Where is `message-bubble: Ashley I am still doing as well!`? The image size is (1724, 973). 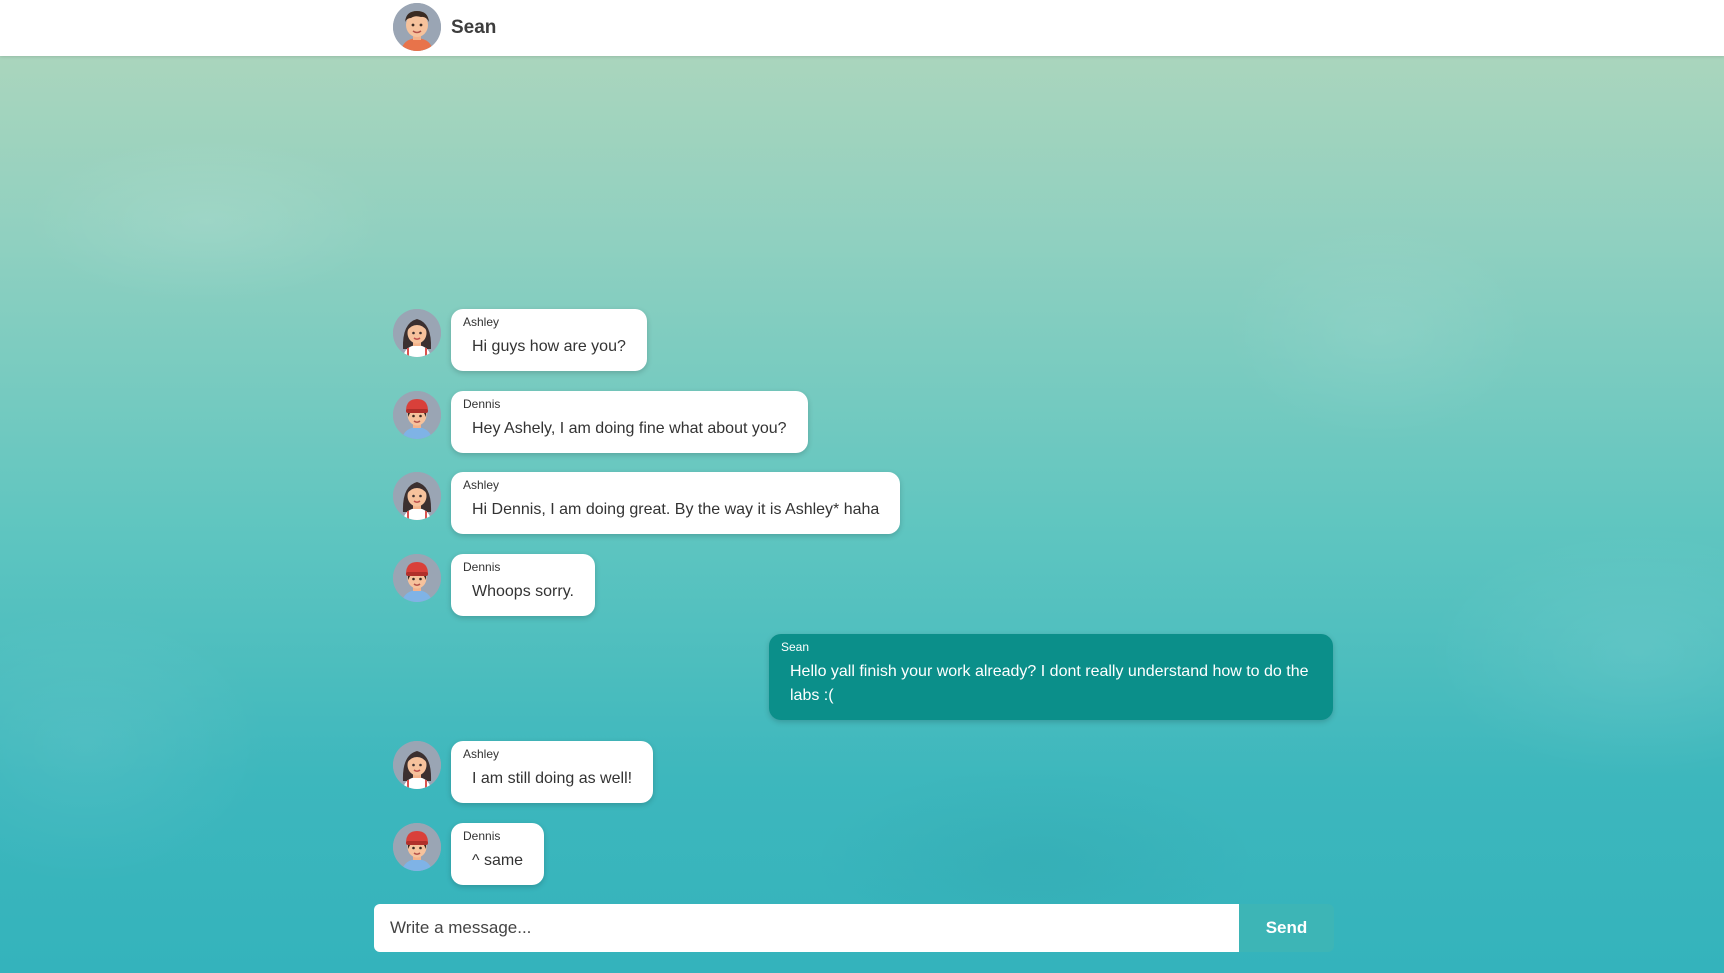 message-bubble: Ashley I am still doing as well! is located at coordinates (552, 772).